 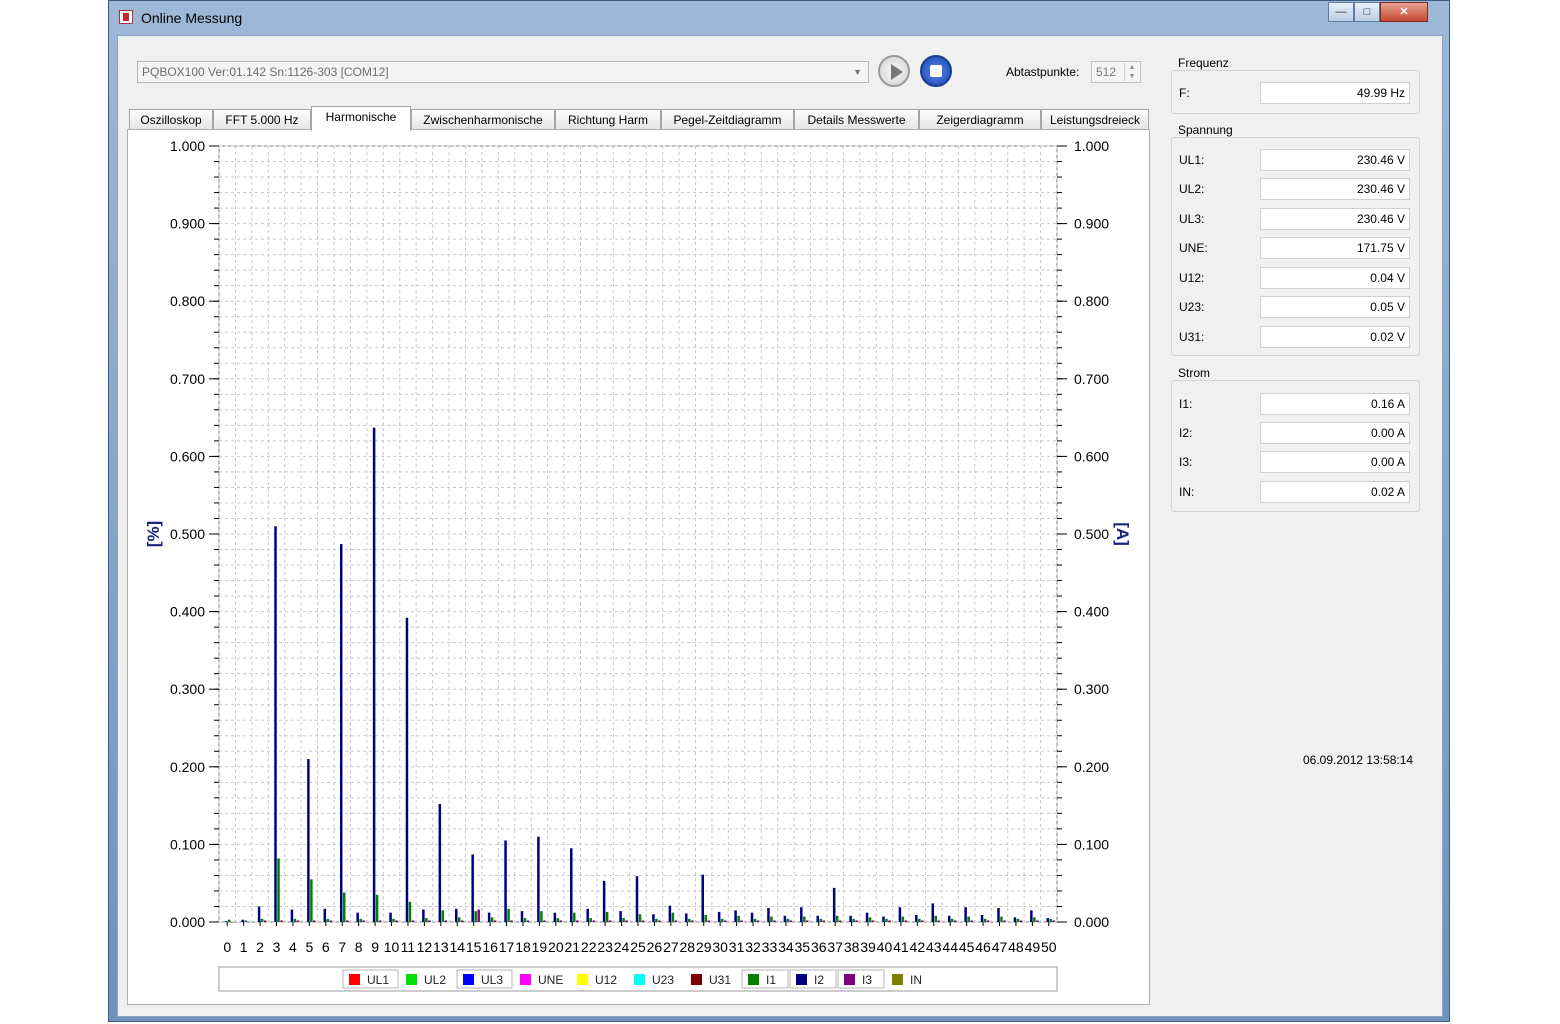 I want to click on device-select-value: PQBOX100 Ver:01.142 Sn:1126-303 [COM12], so click(x=265, y=72).